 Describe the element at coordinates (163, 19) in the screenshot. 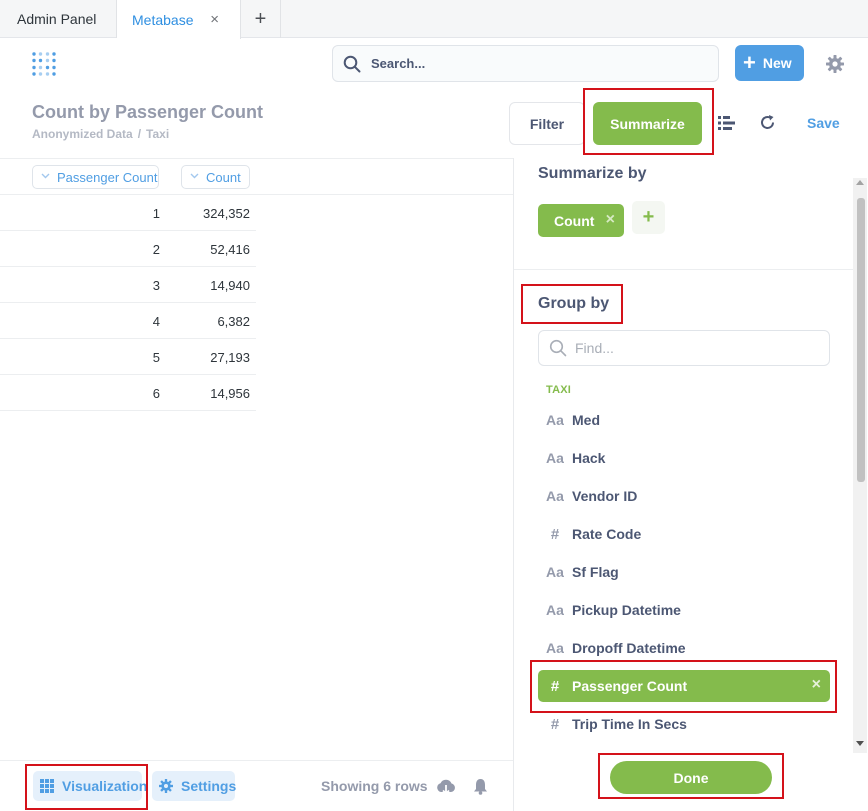

I see `tab-label: Metabase` at that location.